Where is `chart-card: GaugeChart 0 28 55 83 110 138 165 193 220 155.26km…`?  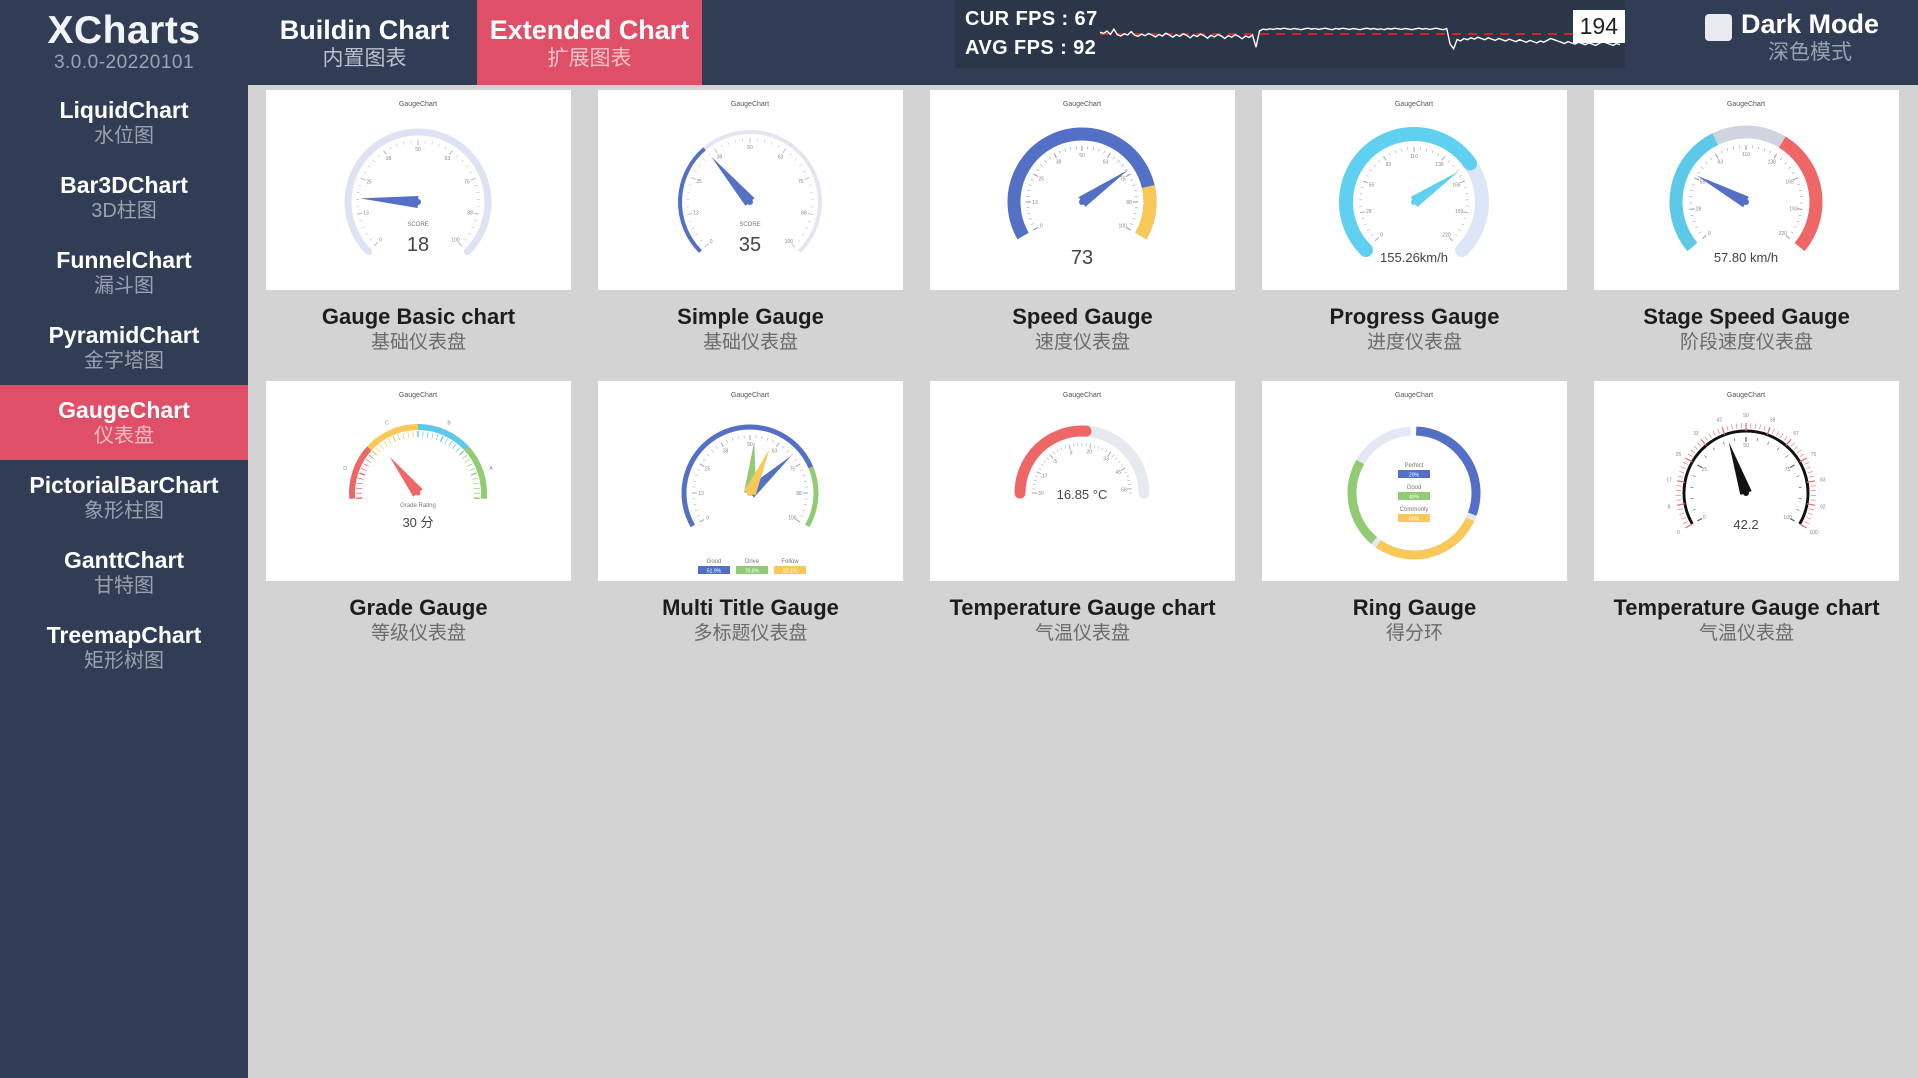
chart-card: GaugeChart 0 28 55 83 110 138 165 193 220 155.26km… is located at coordinates (1414, 232).